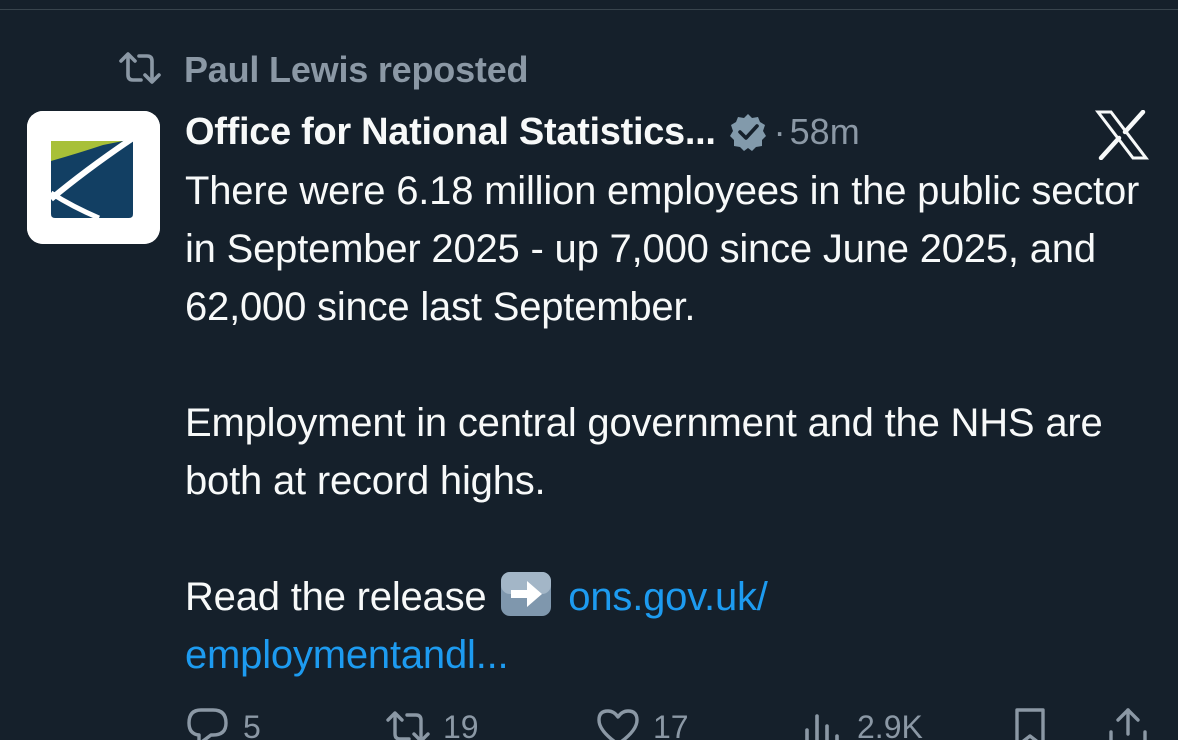 This screenshot has height=740, width=1178. What do you see at coordinates (461, 724) in the screenshot?
I see `repost-count: 19` at bounding box center [461, 724].